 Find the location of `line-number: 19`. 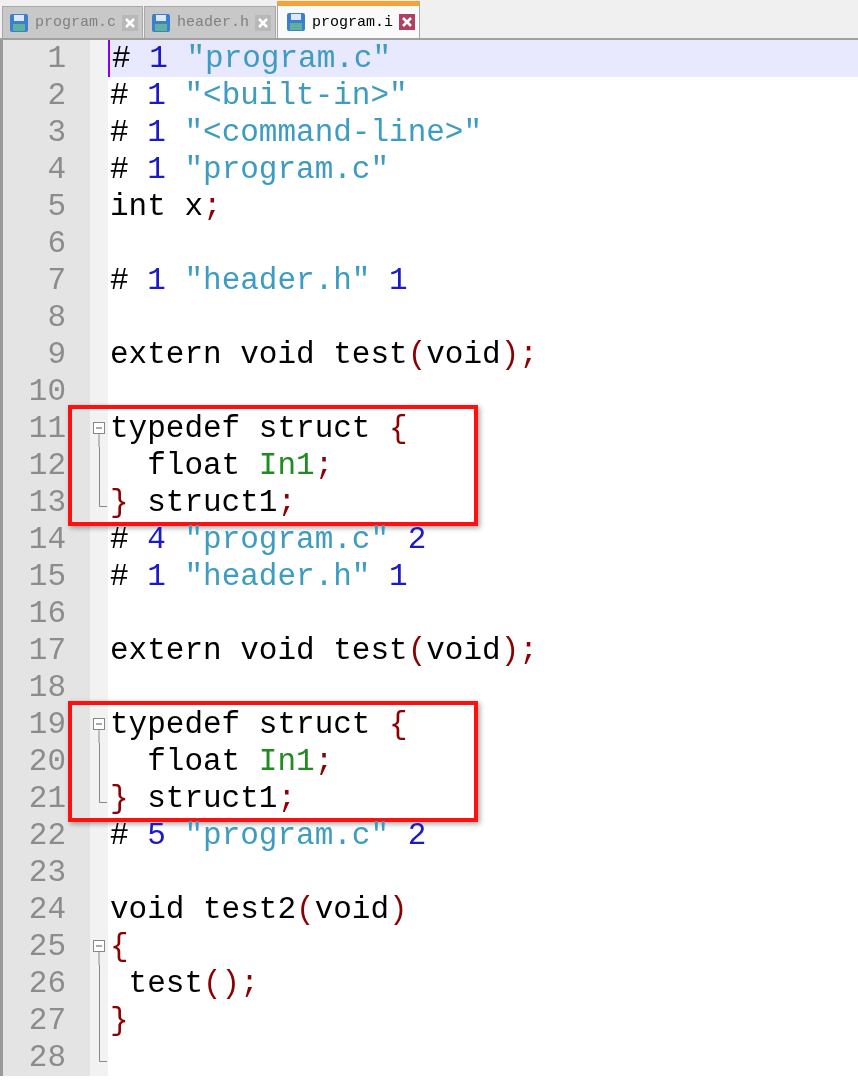

line-number: 19 is located at coordinates (47, 724).